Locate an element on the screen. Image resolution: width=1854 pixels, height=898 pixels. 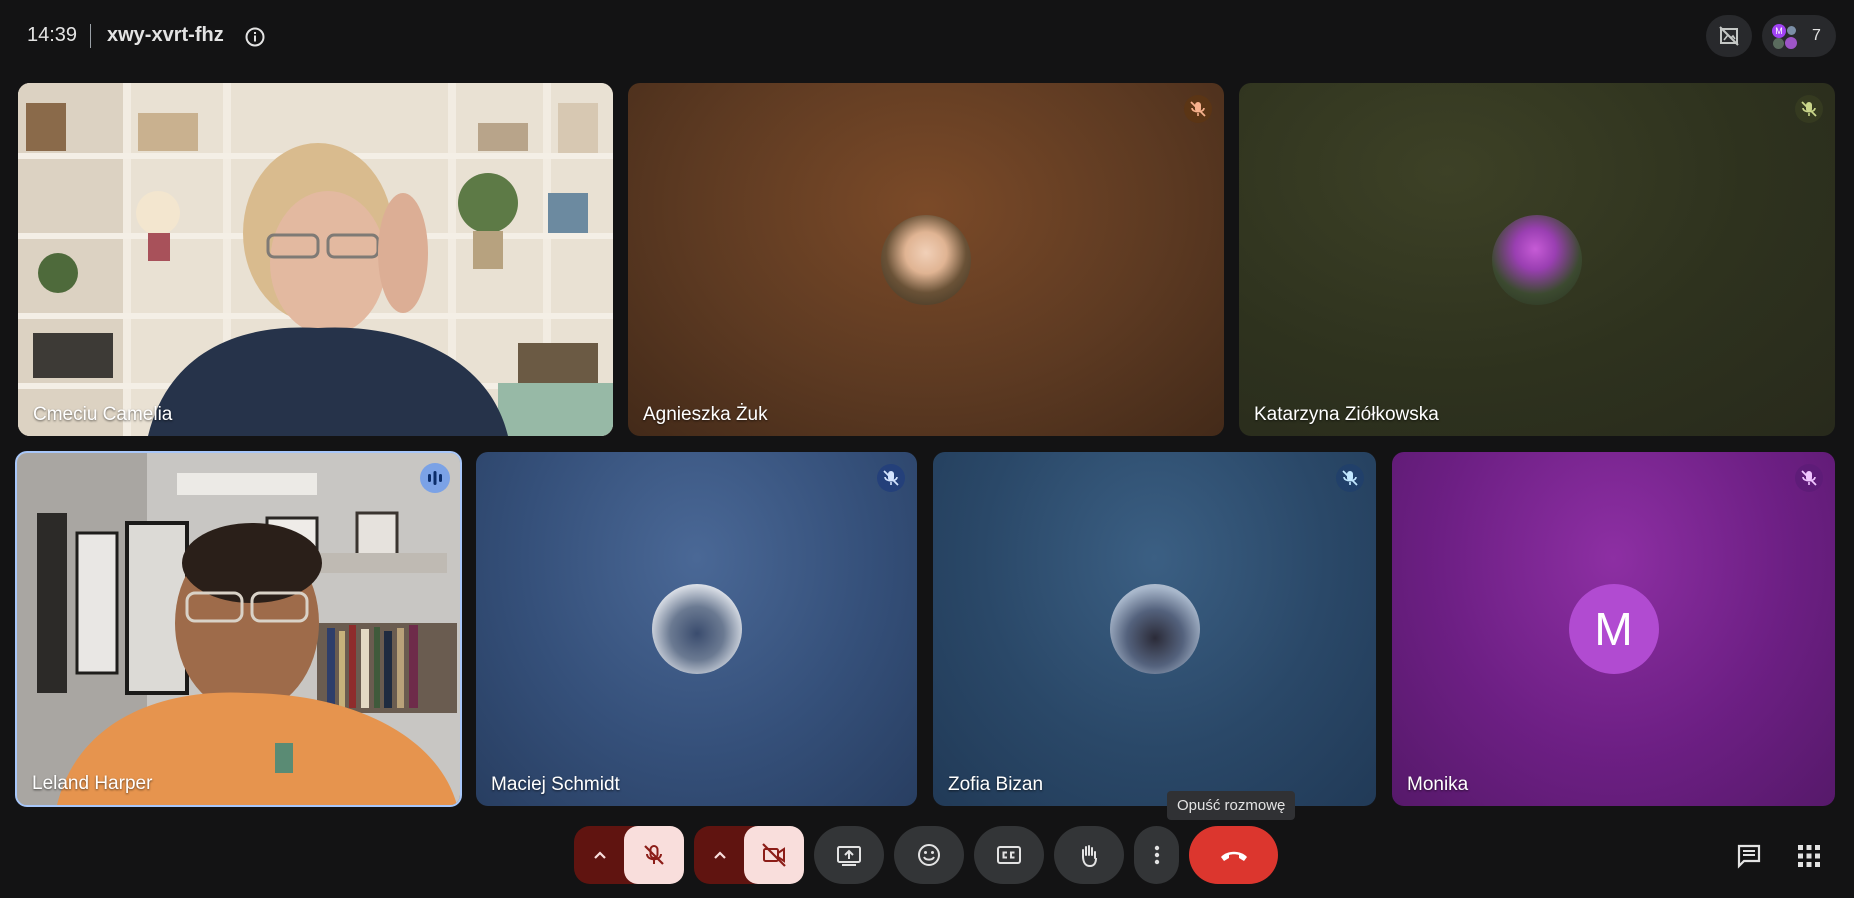
raise-hand-button is located at coordinates (1089, 855).